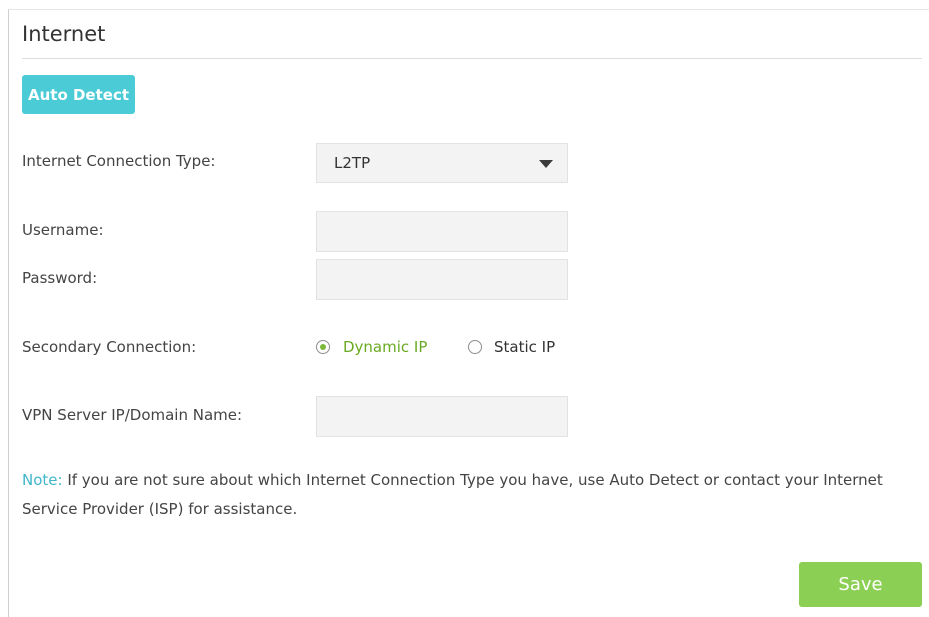 The image size is (929, 617). Describe the element at coordinates (63, 230) in the screenshot. I see `username-label: Username:` at that location.